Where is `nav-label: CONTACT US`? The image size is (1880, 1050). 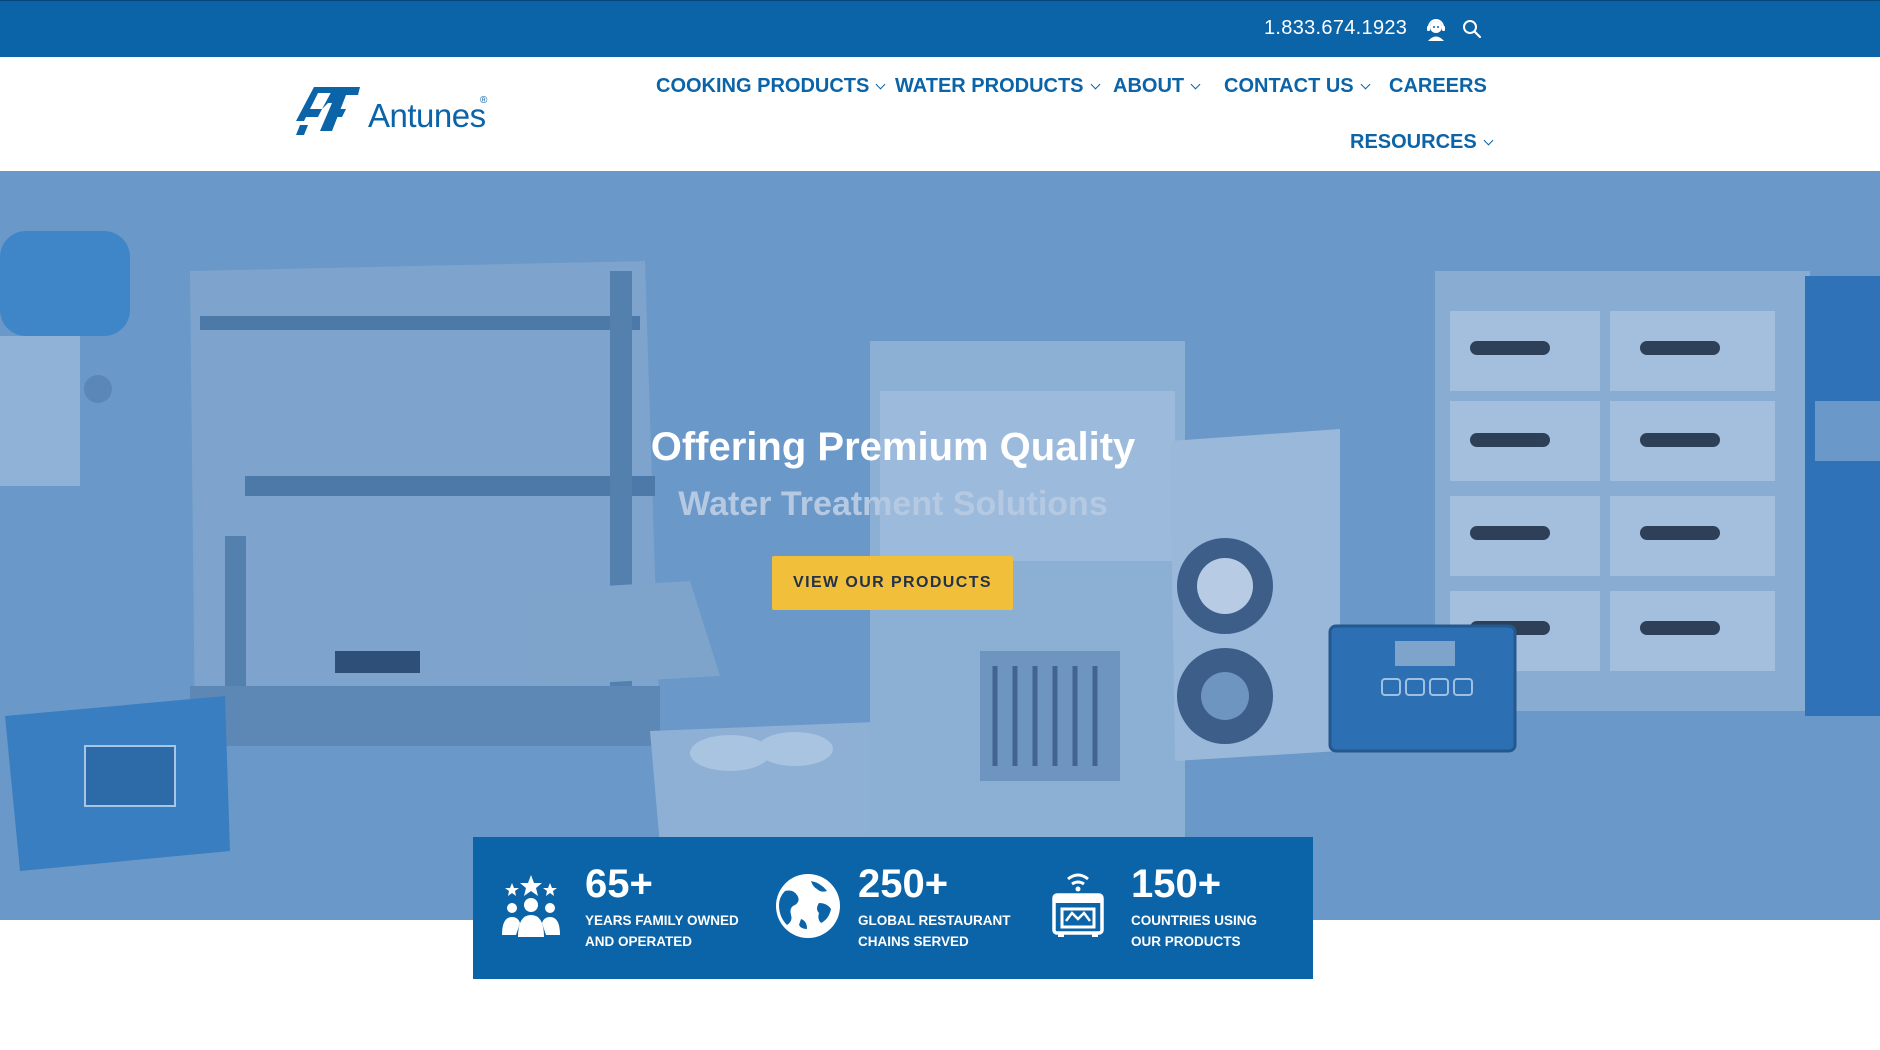 nav-label: CONTACT US is located at coordinates (1289, 86).